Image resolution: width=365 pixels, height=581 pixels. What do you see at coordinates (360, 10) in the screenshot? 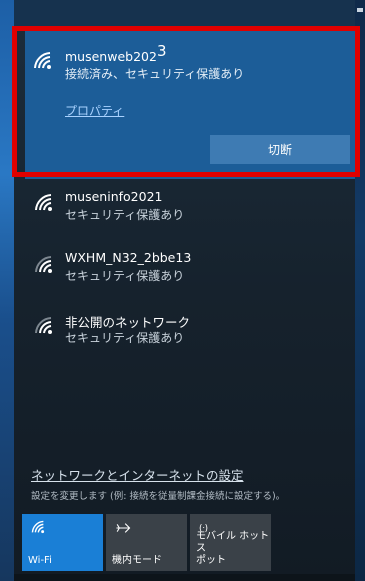
I see `desktop-edge-mark` at bounding box center [360, 10].